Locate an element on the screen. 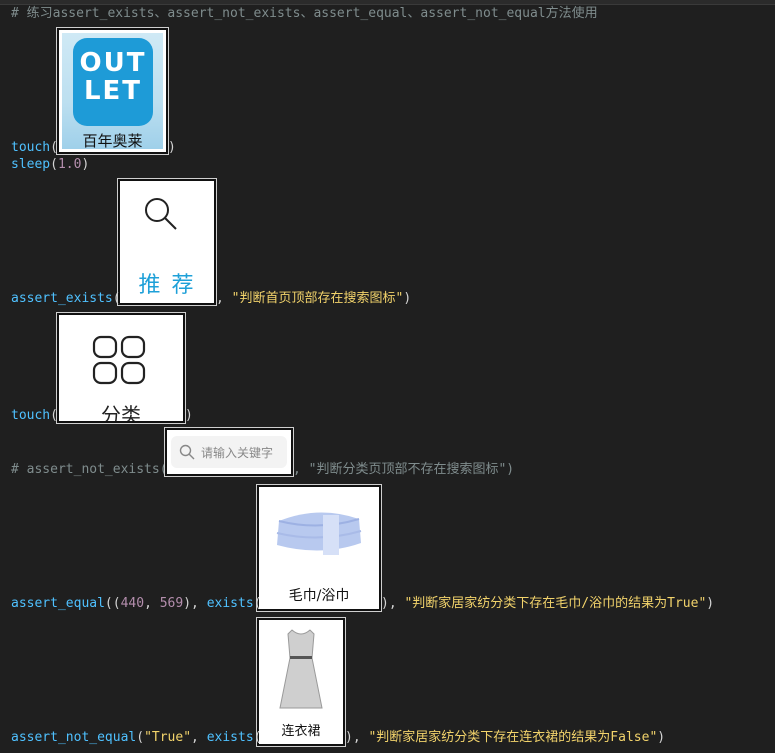 Image resolution: width=775 pixels, height=753 pixels. assert-not-equal-tail: ), "判断家居家纺分类下存在连衣裙的结果为False") is located at coordinates (505, 738).